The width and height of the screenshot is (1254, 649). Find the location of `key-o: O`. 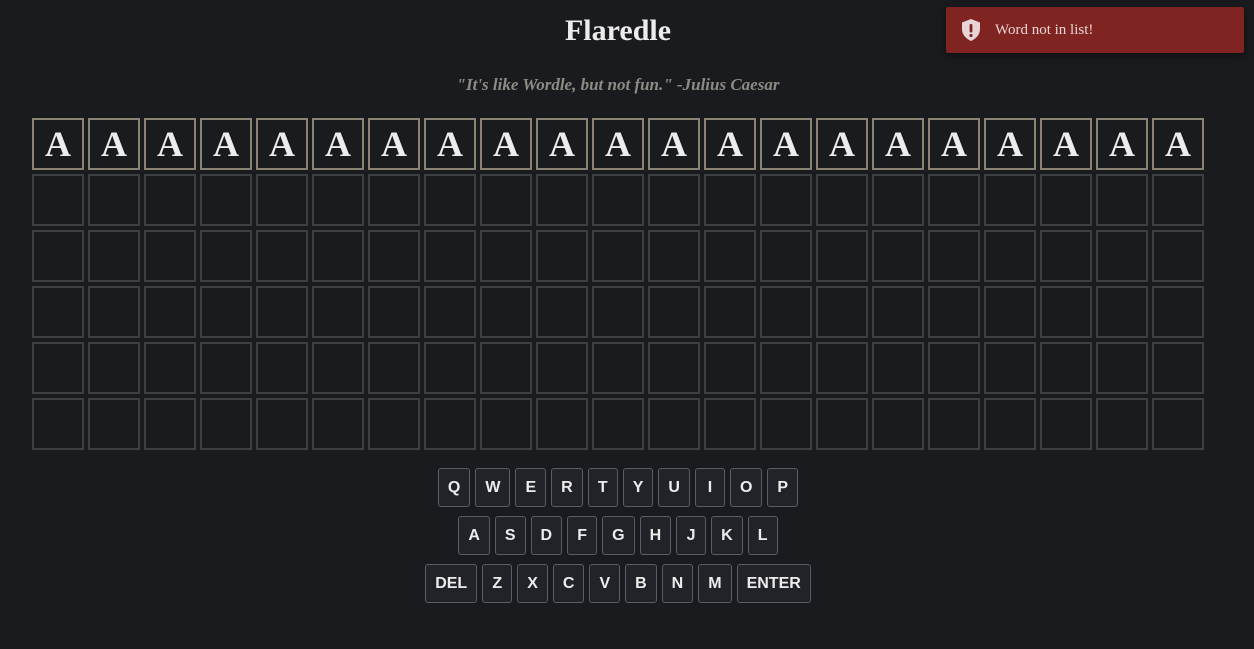

key-o: O is located at coordinates (746, 487).